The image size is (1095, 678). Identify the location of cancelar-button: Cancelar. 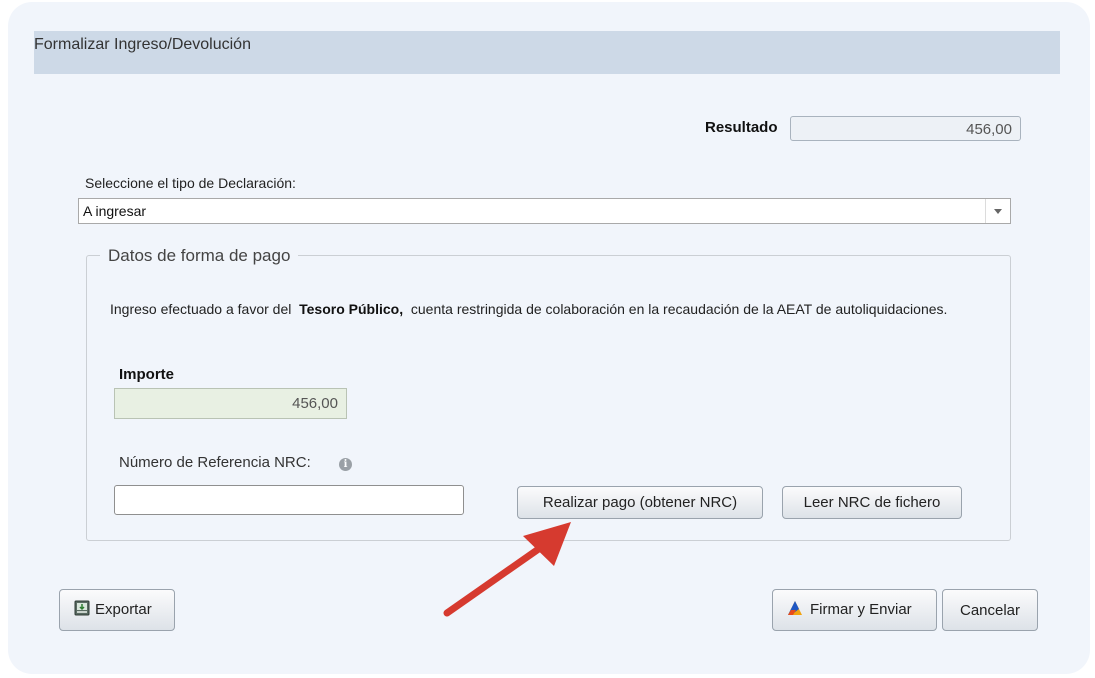
(990, 610).